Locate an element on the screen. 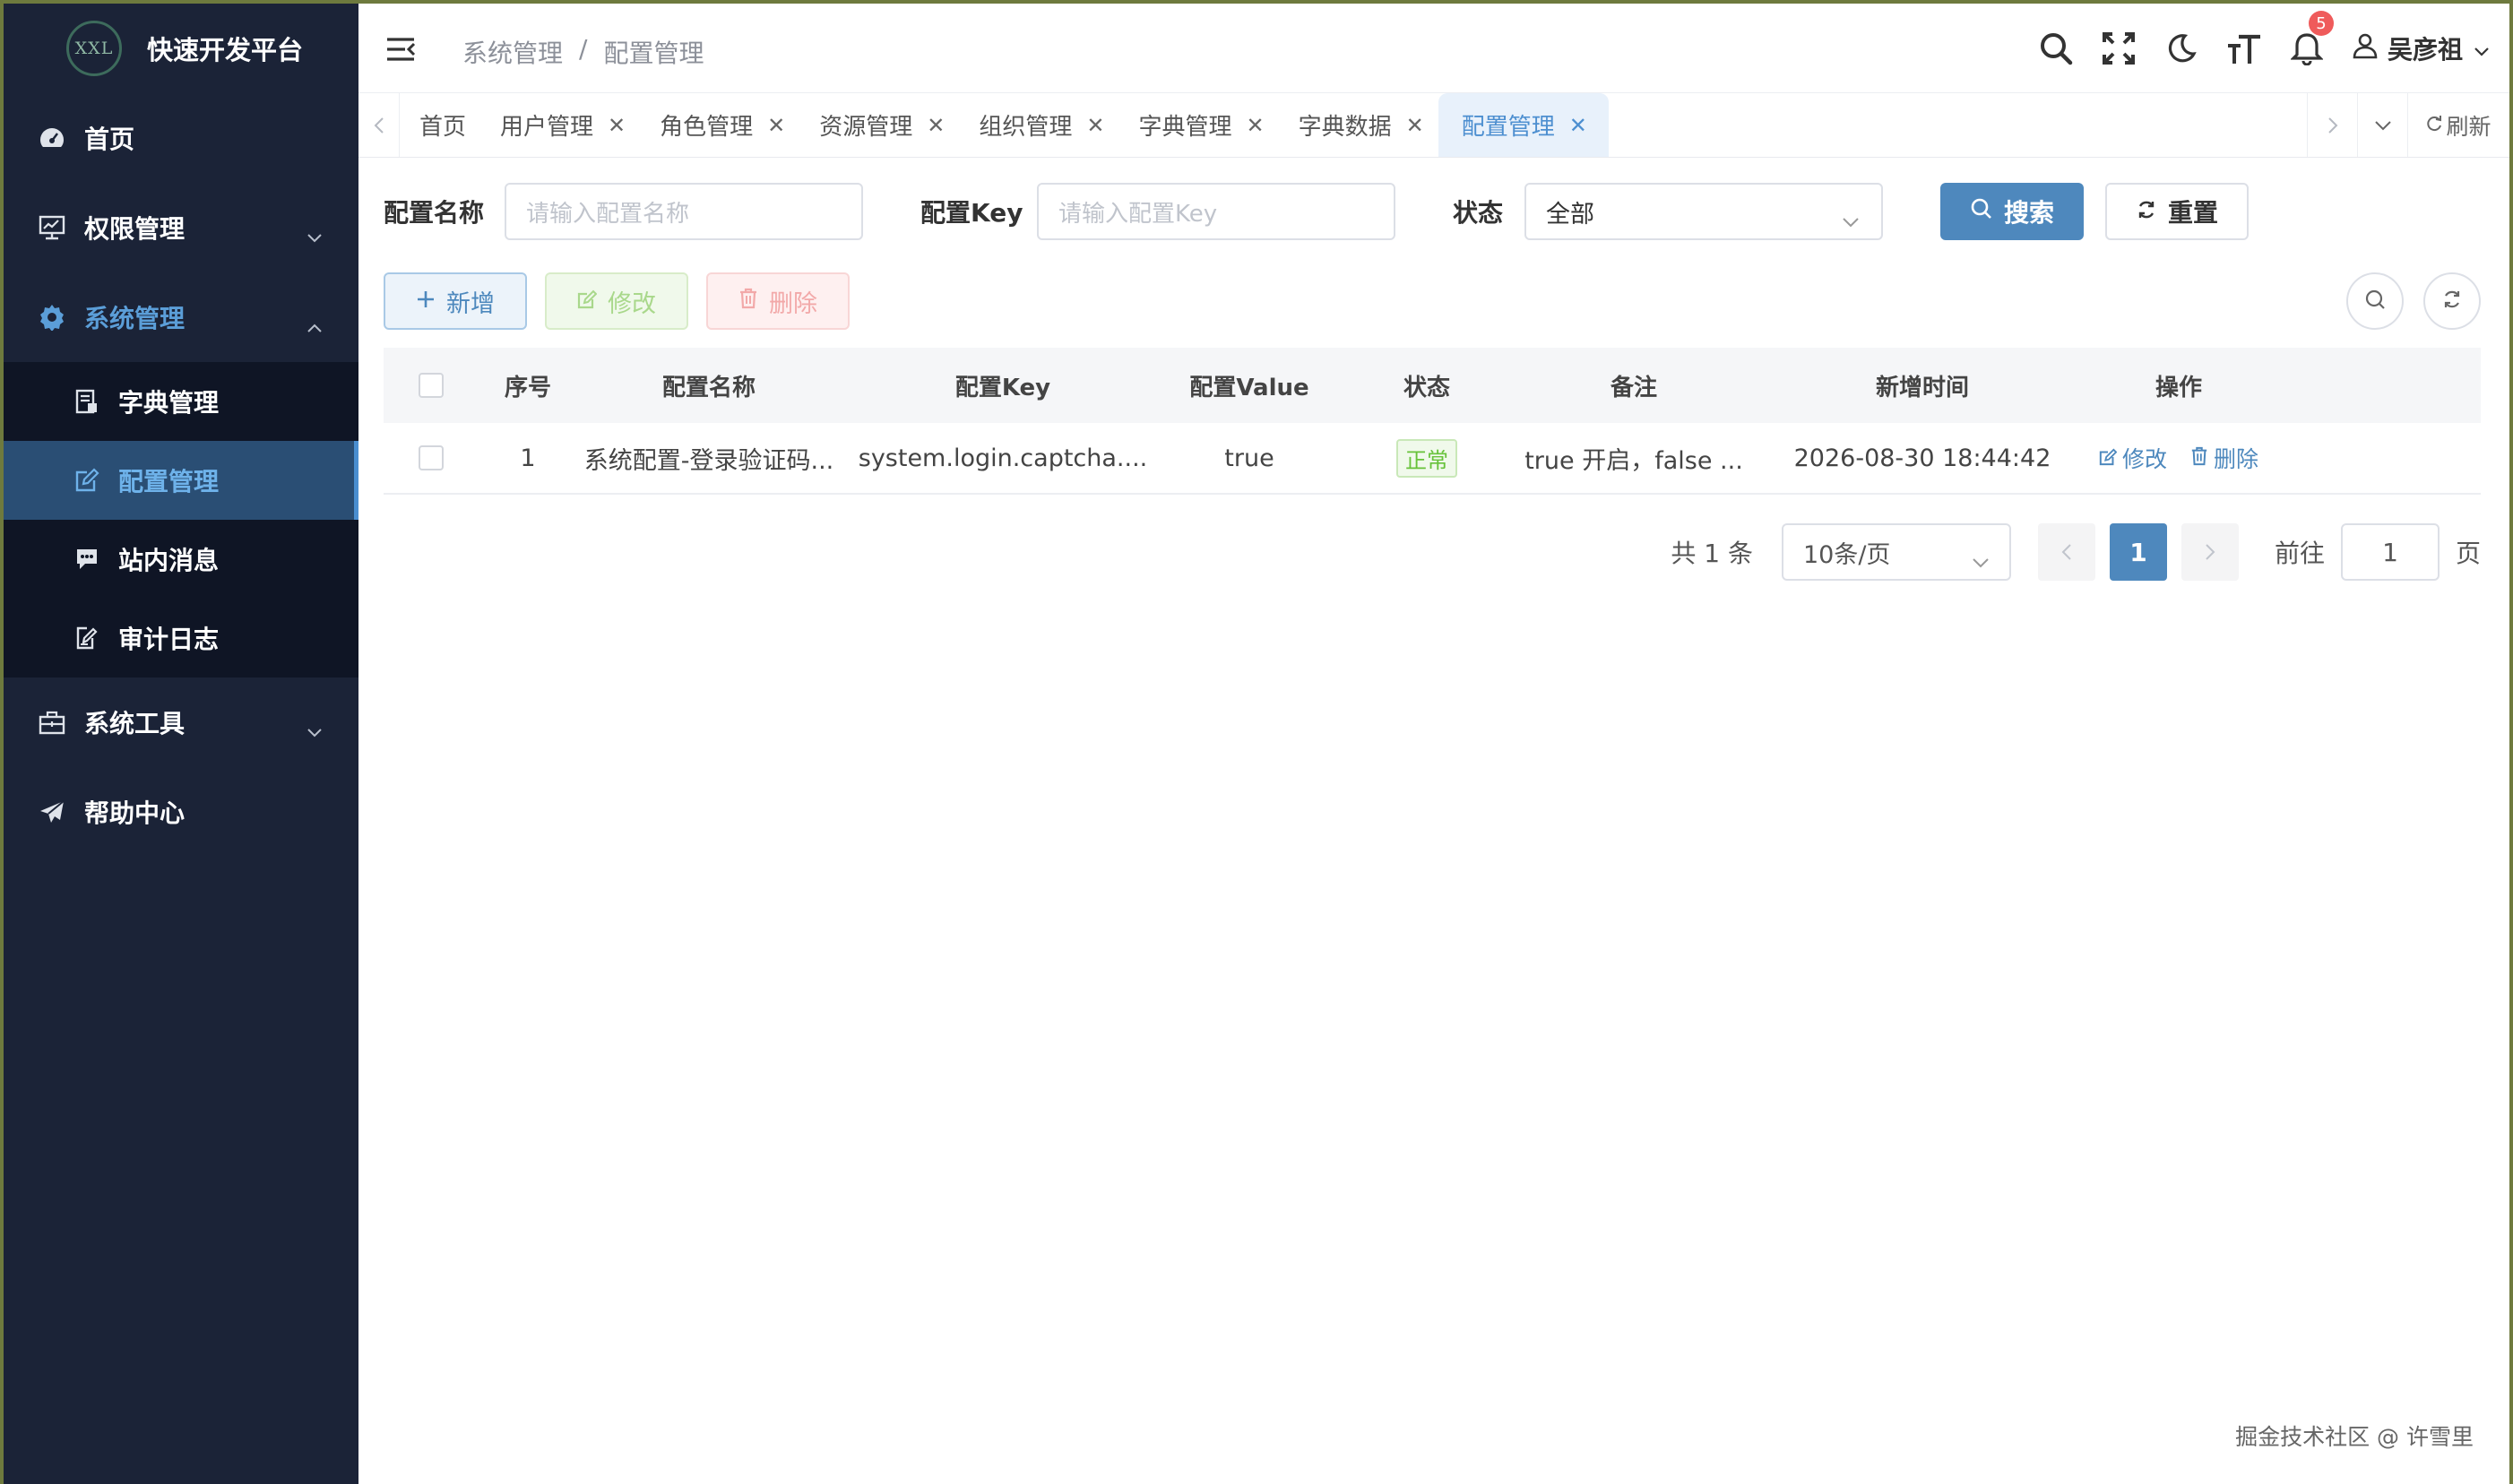 The width and height of the screenshot is (2513, 1484). tab-resources: 资源管理 ✕ is located at coordinates (879, 125).